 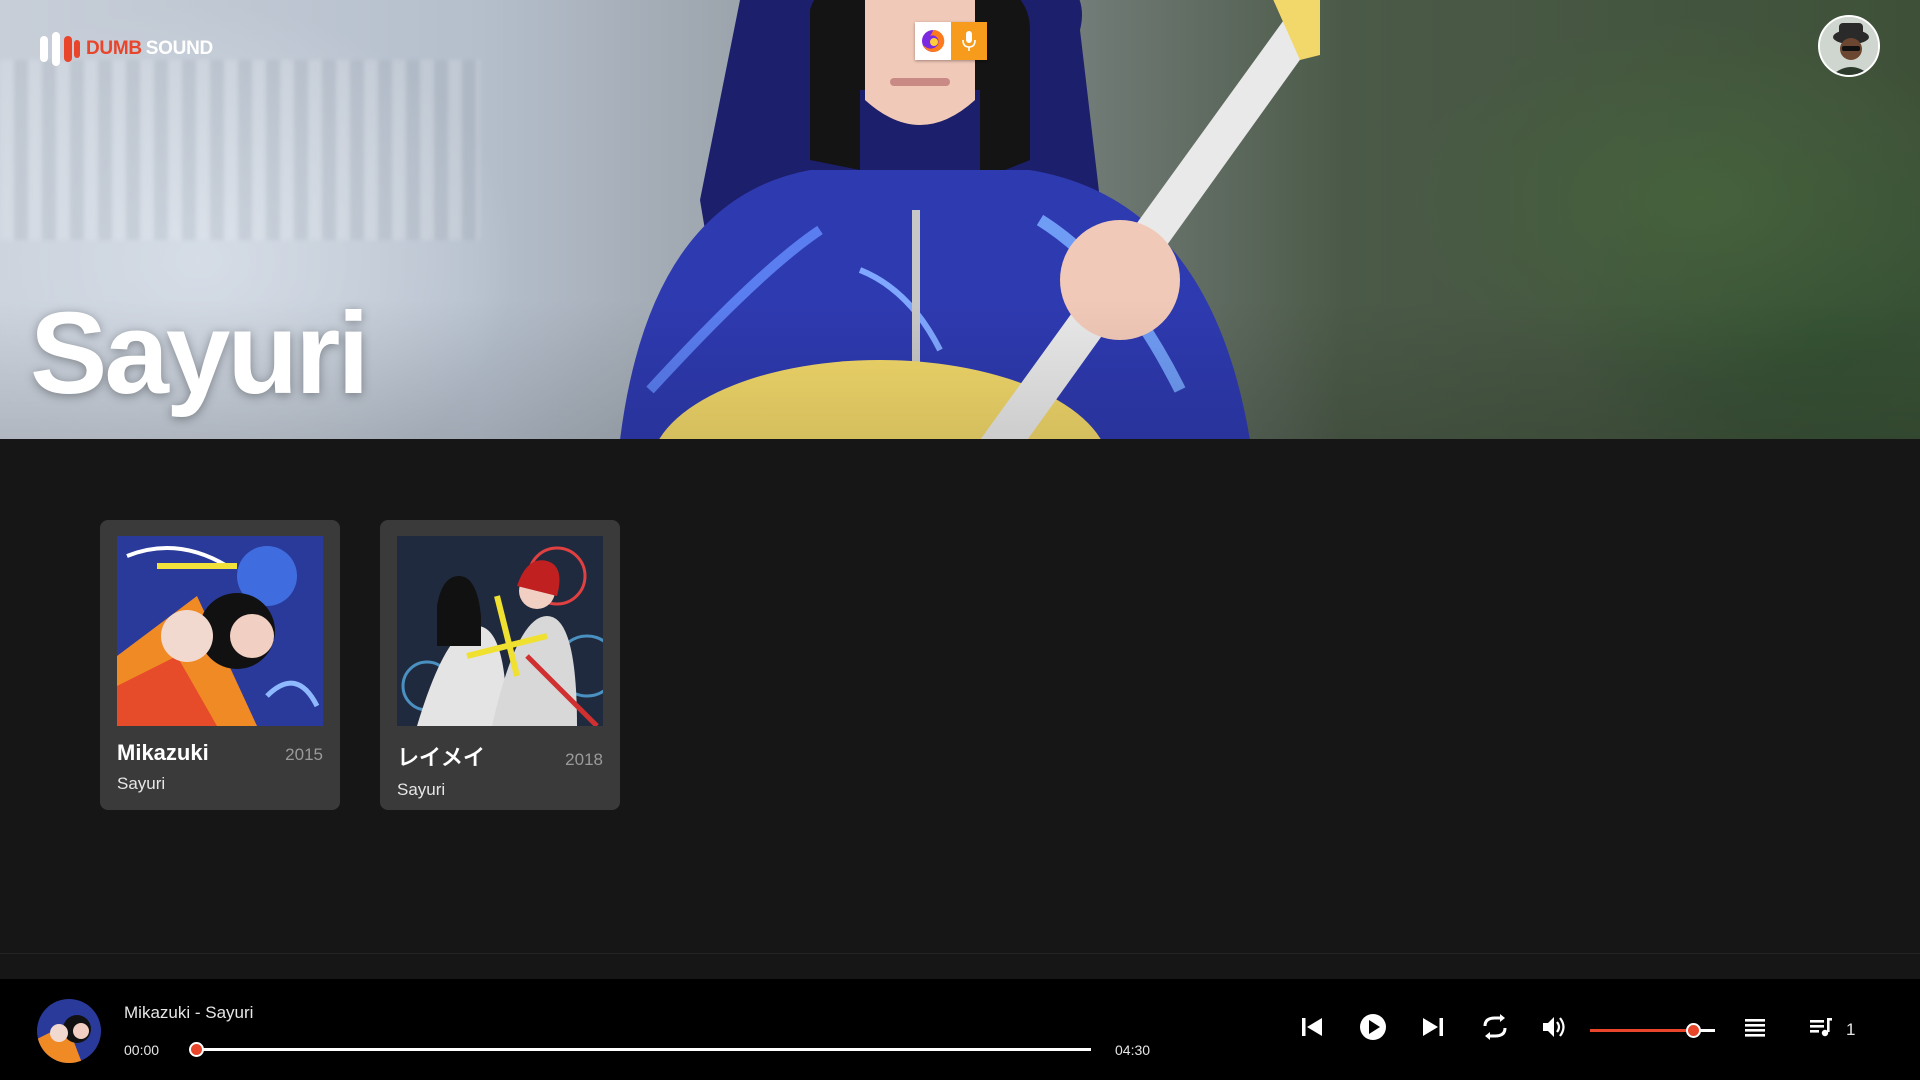 I want to click on current-time: 00:00, so click(x=142, y=1050).